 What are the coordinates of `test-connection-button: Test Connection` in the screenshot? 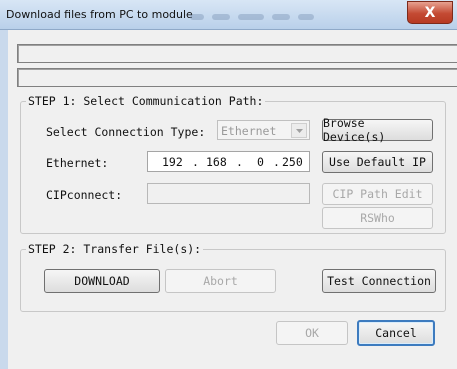 It's located at (379, 281).